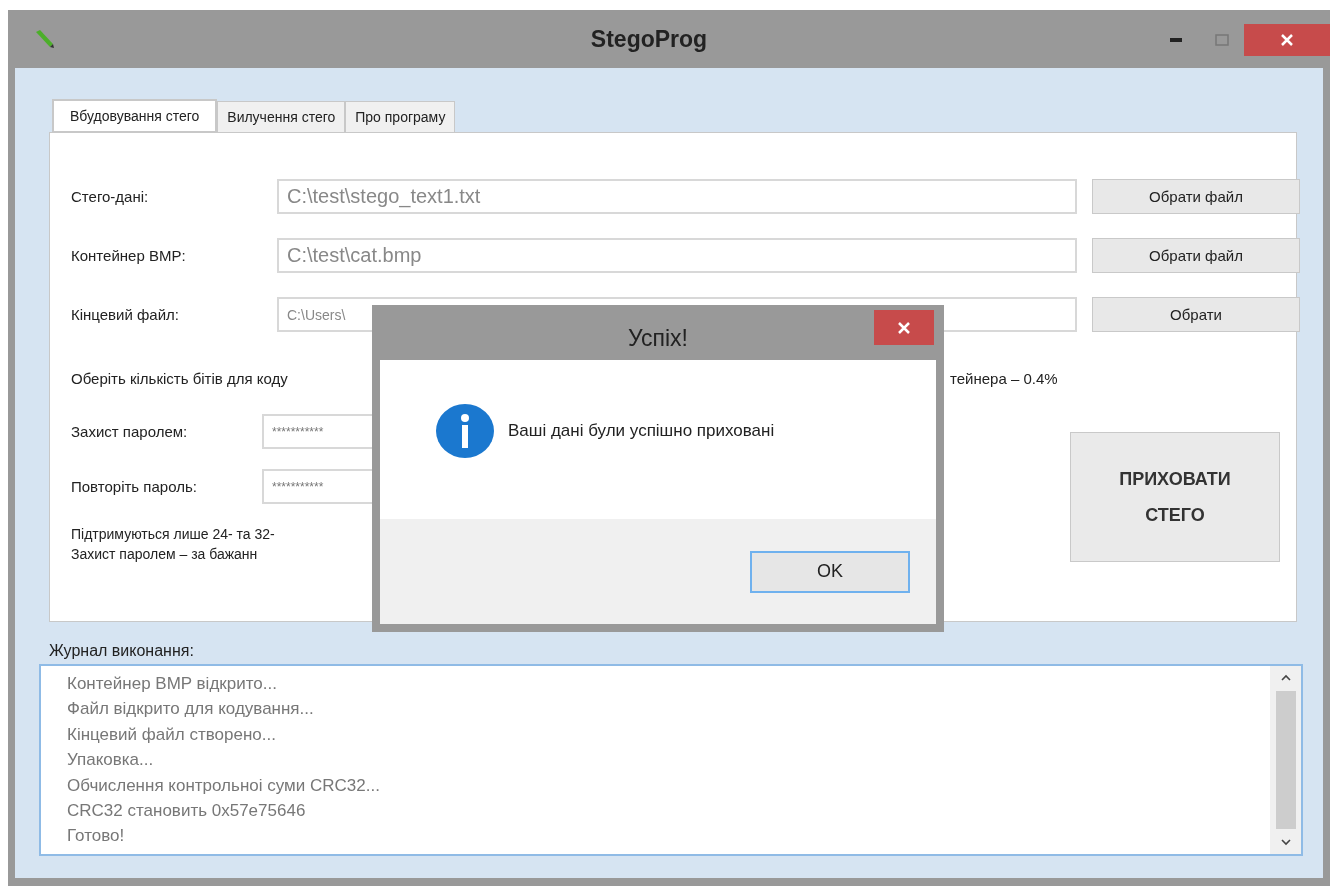  Describe the element at coordinates (641, 430) in the screenshot. I see `dialog-message: Ваші дані були успішно приховані` at that location.